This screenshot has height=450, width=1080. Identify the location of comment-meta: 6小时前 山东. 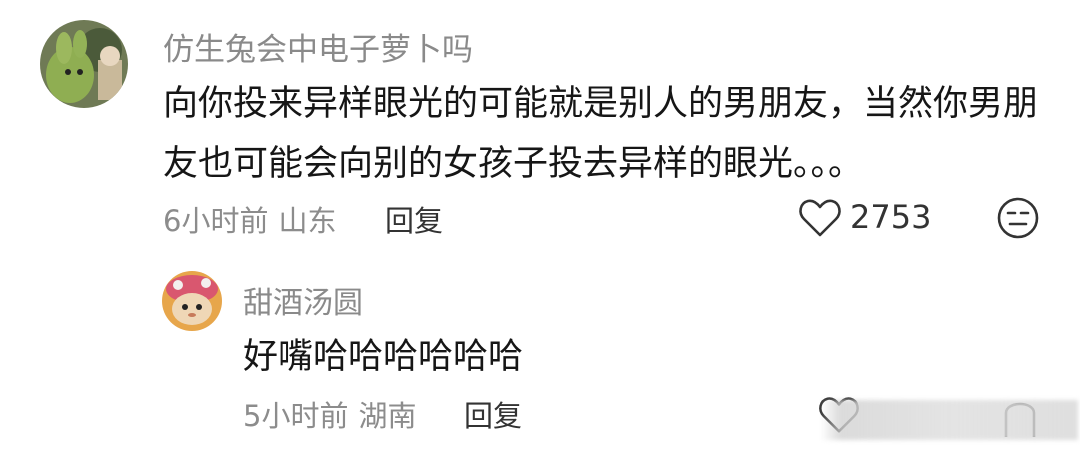
(249, 219).